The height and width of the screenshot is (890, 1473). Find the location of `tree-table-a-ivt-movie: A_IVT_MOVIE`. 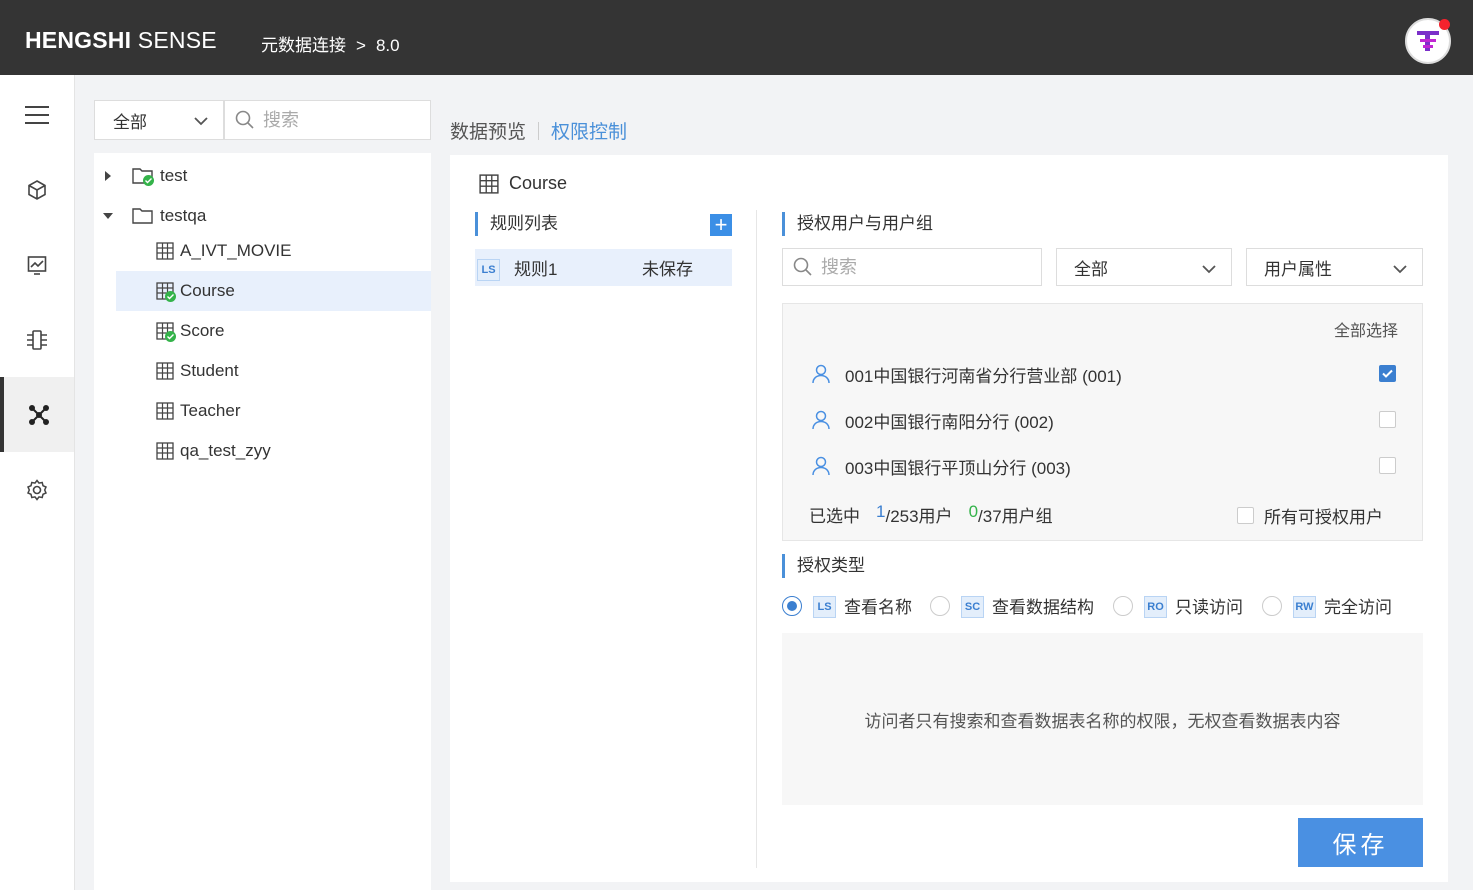

tree-table-a-ivt-movie: A_IVT_MOVIE is located at coordinates (262, 251).